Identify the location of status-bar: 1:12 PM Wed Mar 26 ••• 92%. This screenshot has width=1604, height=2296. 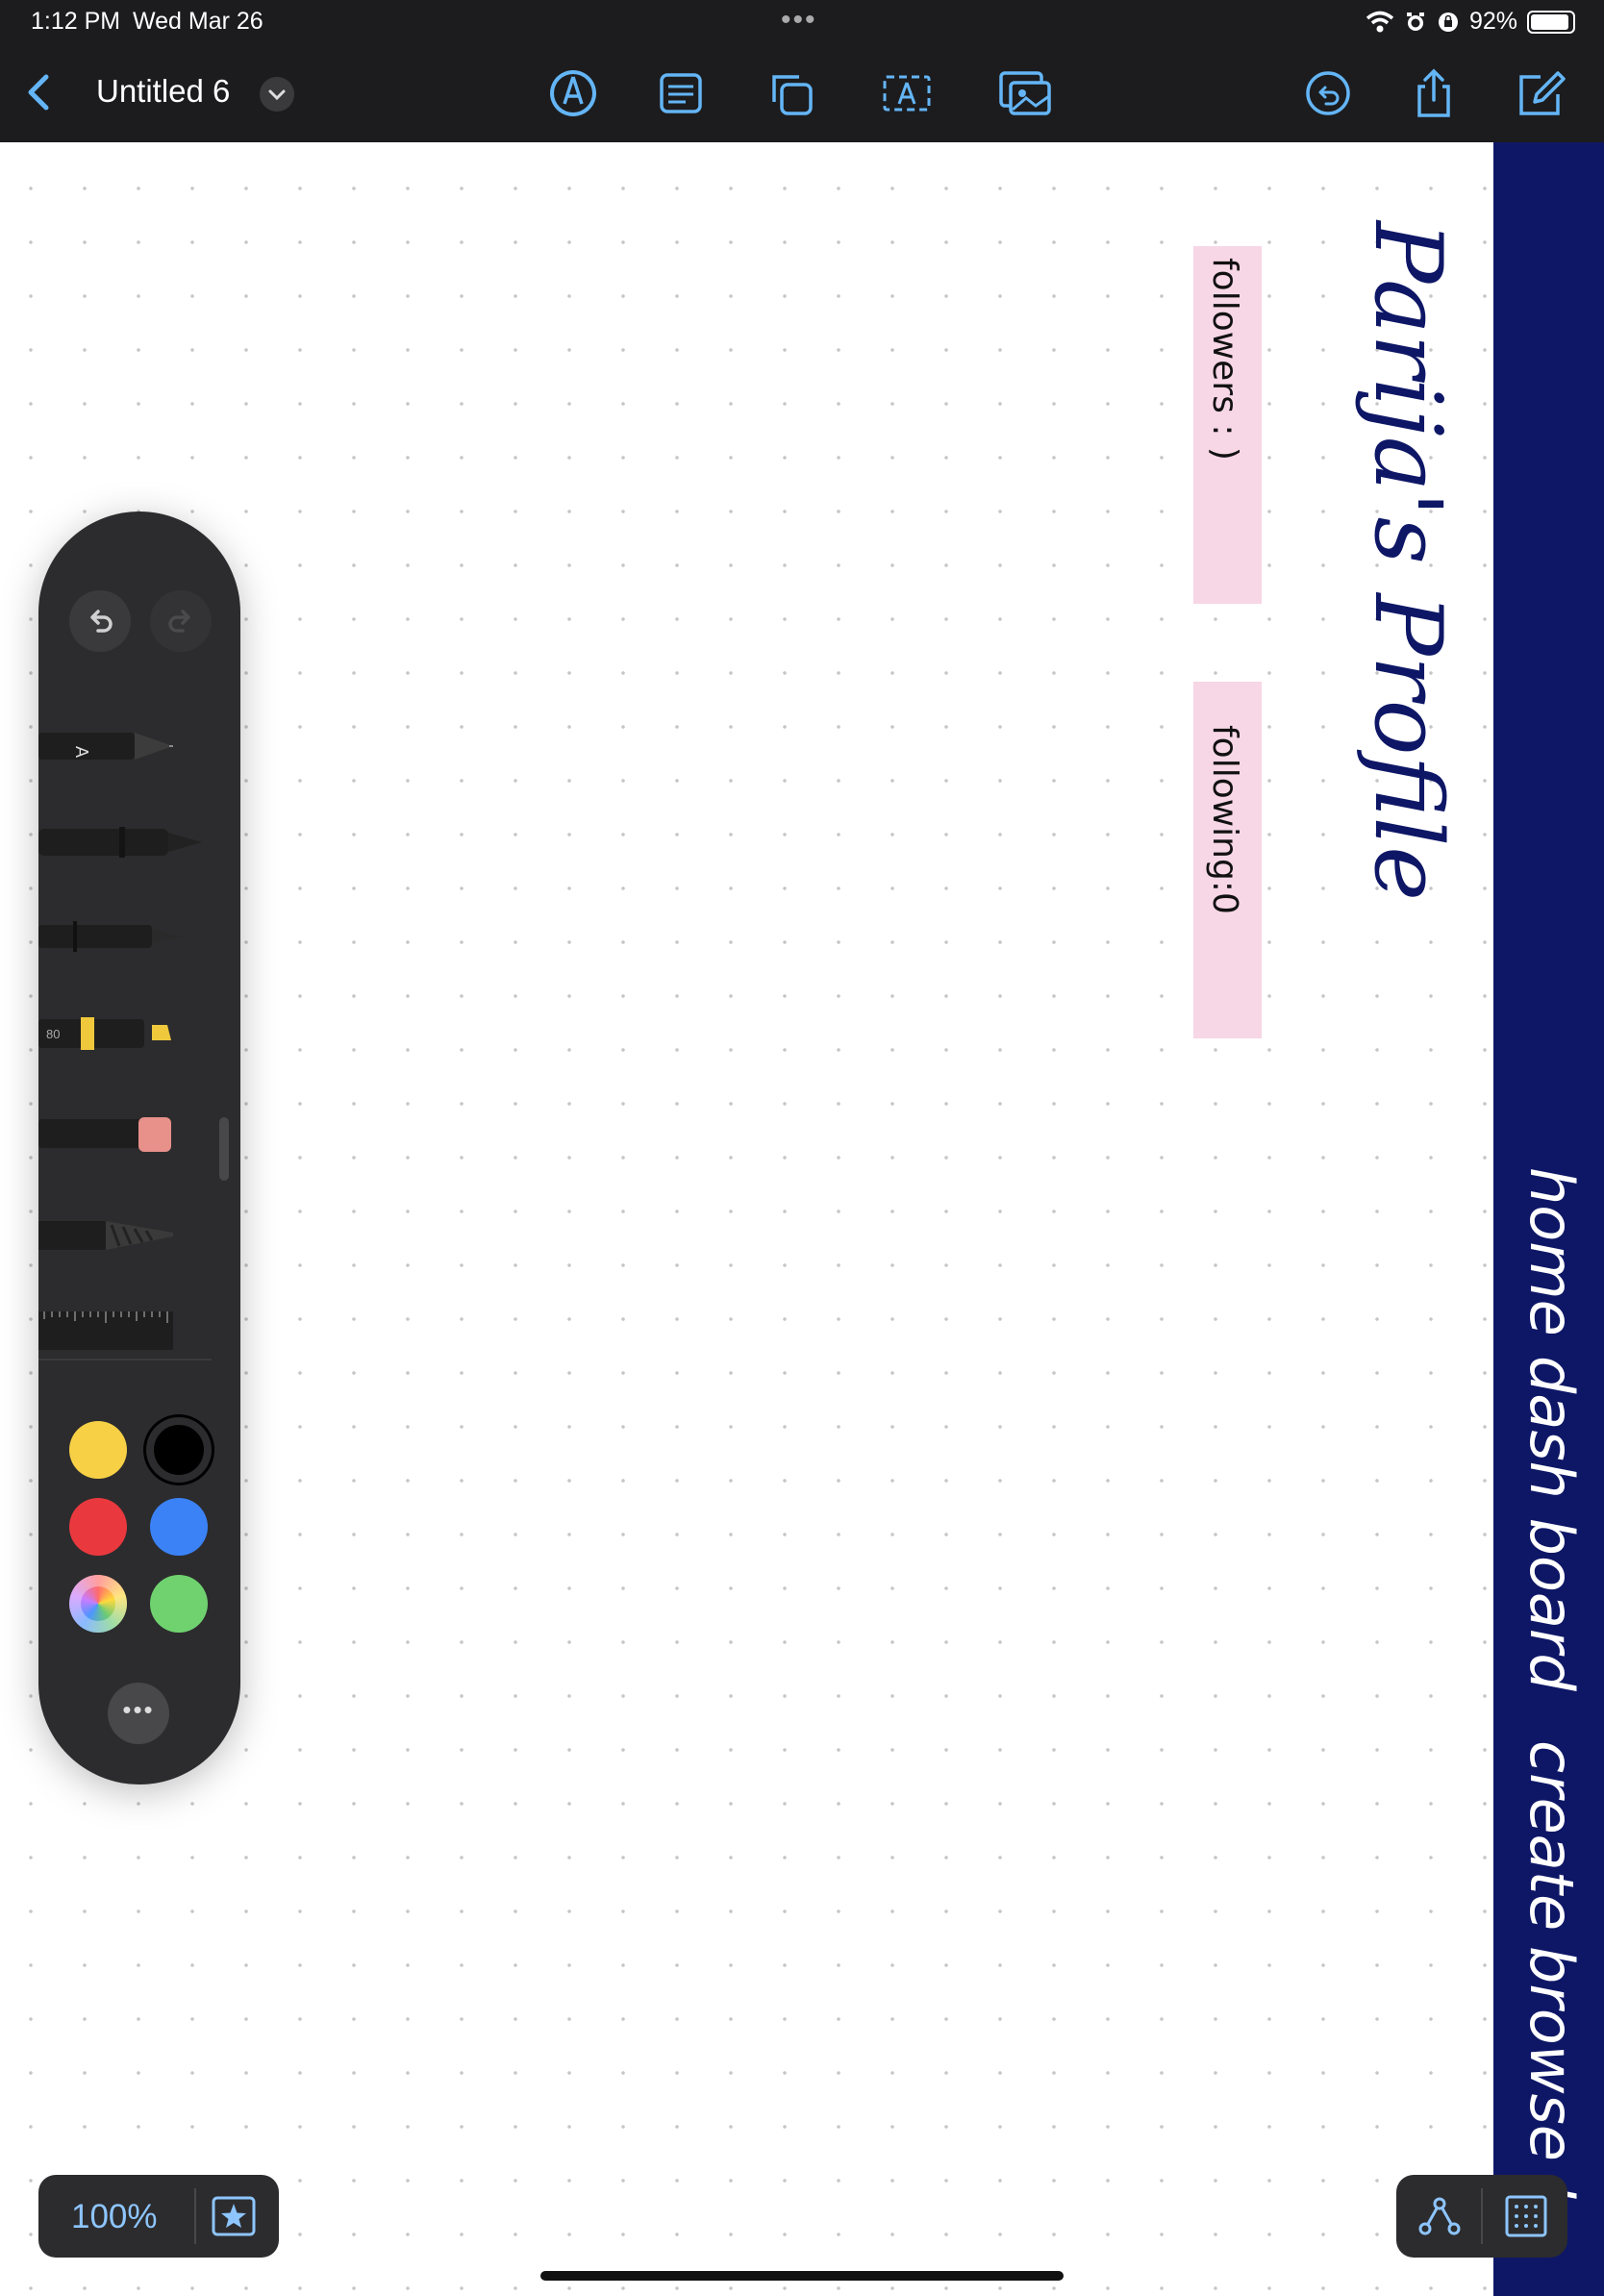
(802, 22).